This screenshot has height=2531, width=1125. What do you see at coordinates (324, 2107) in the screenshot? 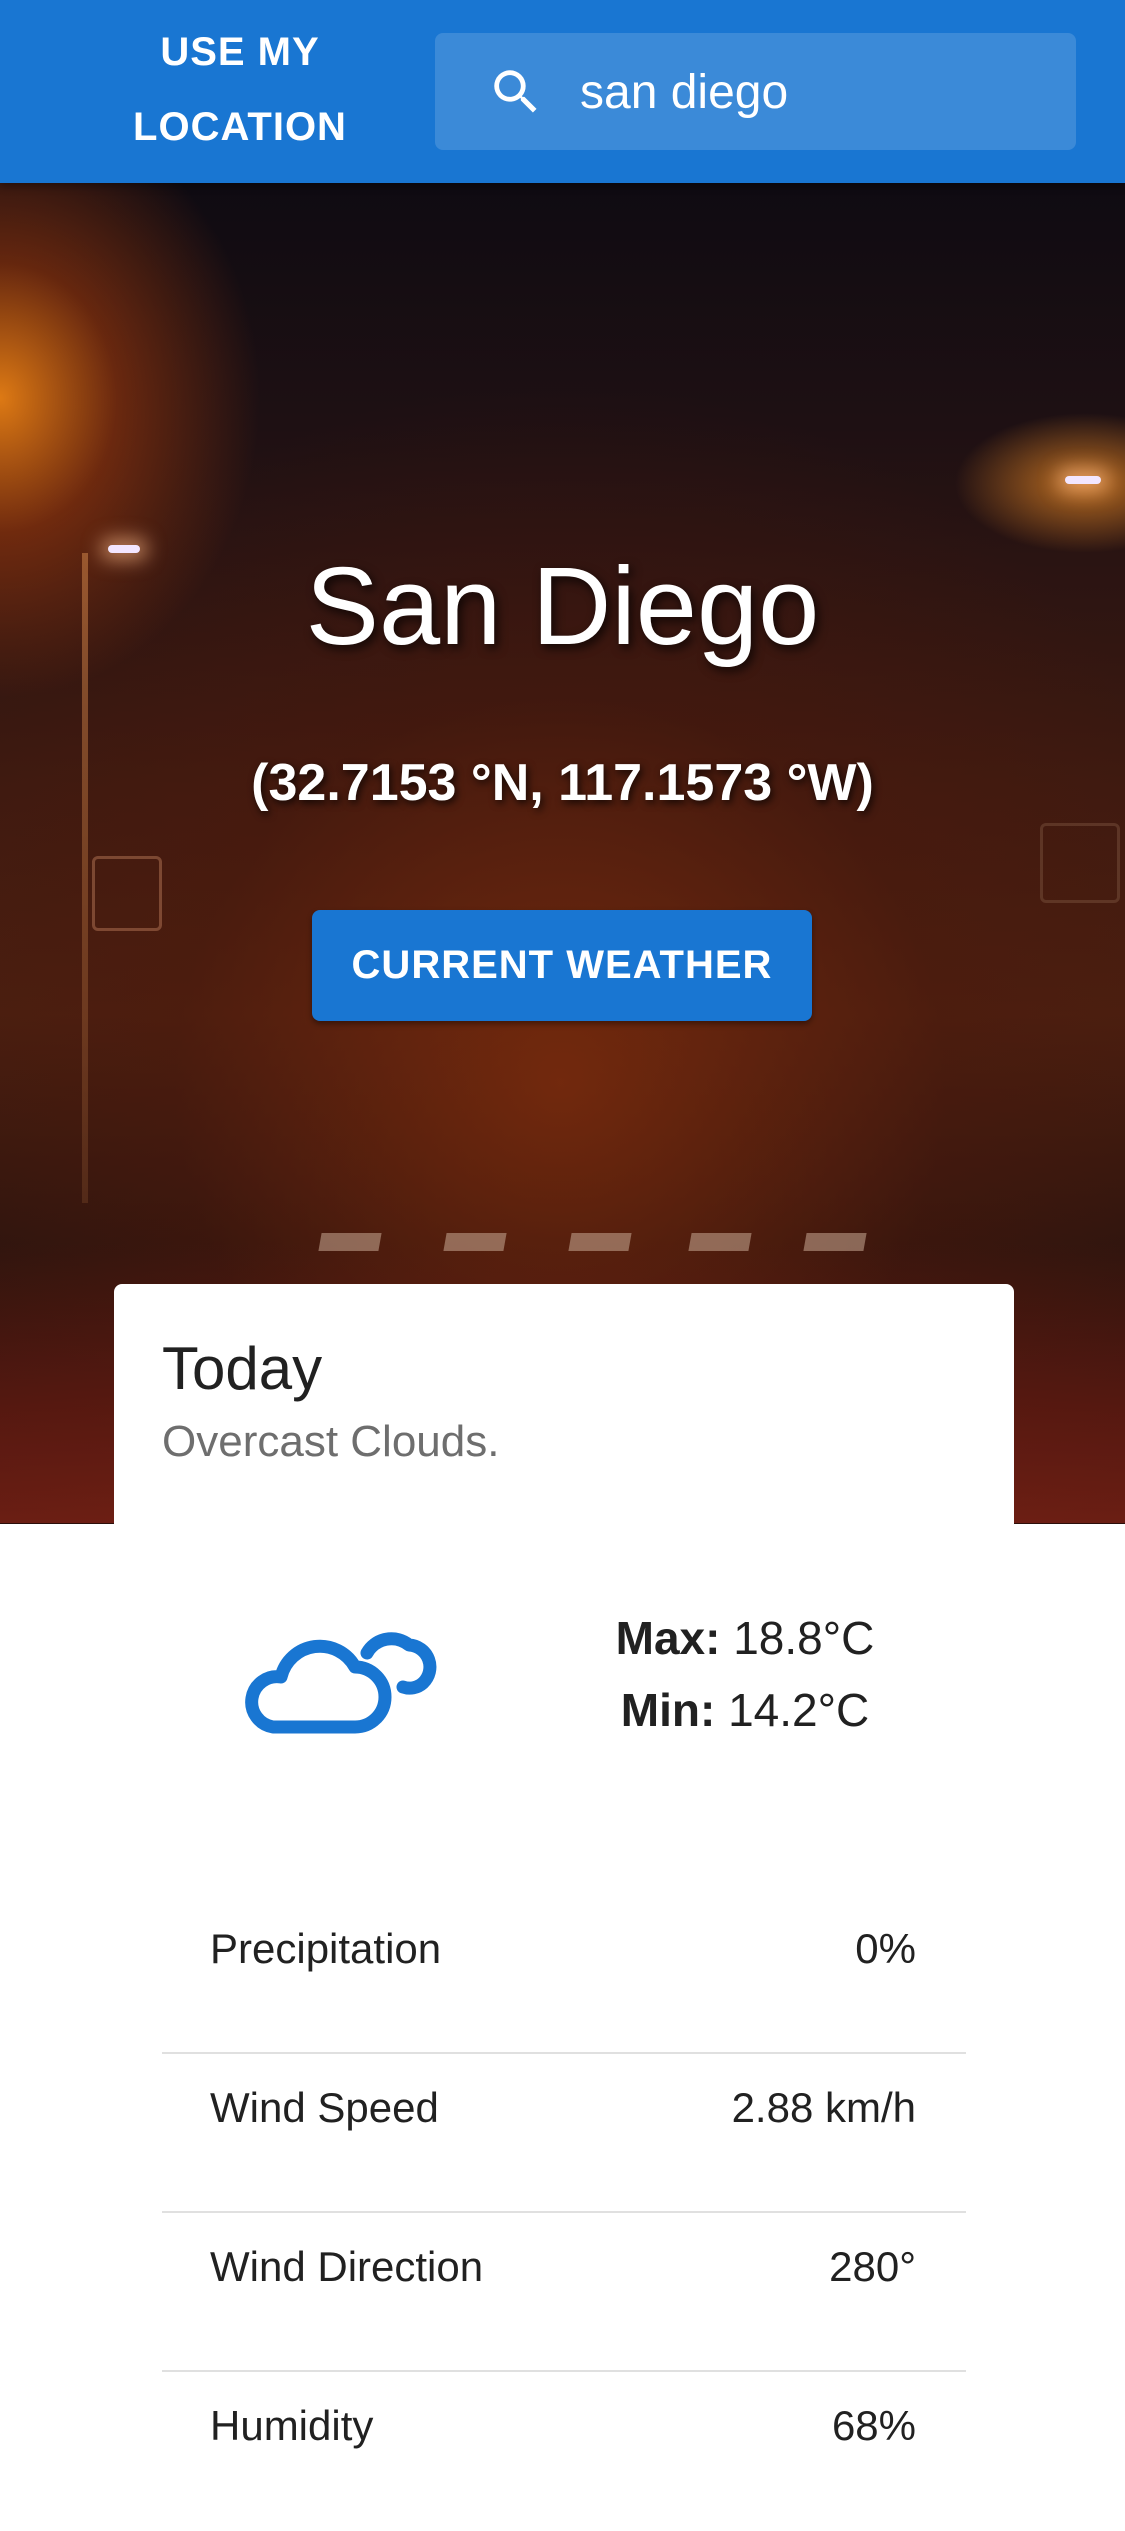
I see `detail-label: Wind Speed` at bounding box center [324, 2107].